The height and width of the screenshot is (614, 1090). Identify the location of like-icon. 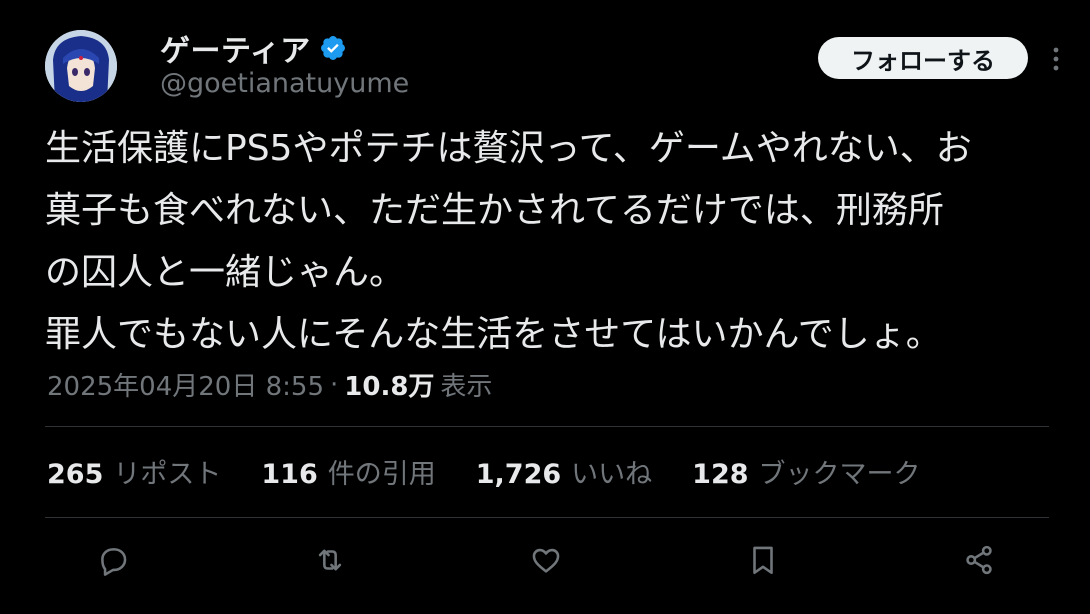
(546, 560).